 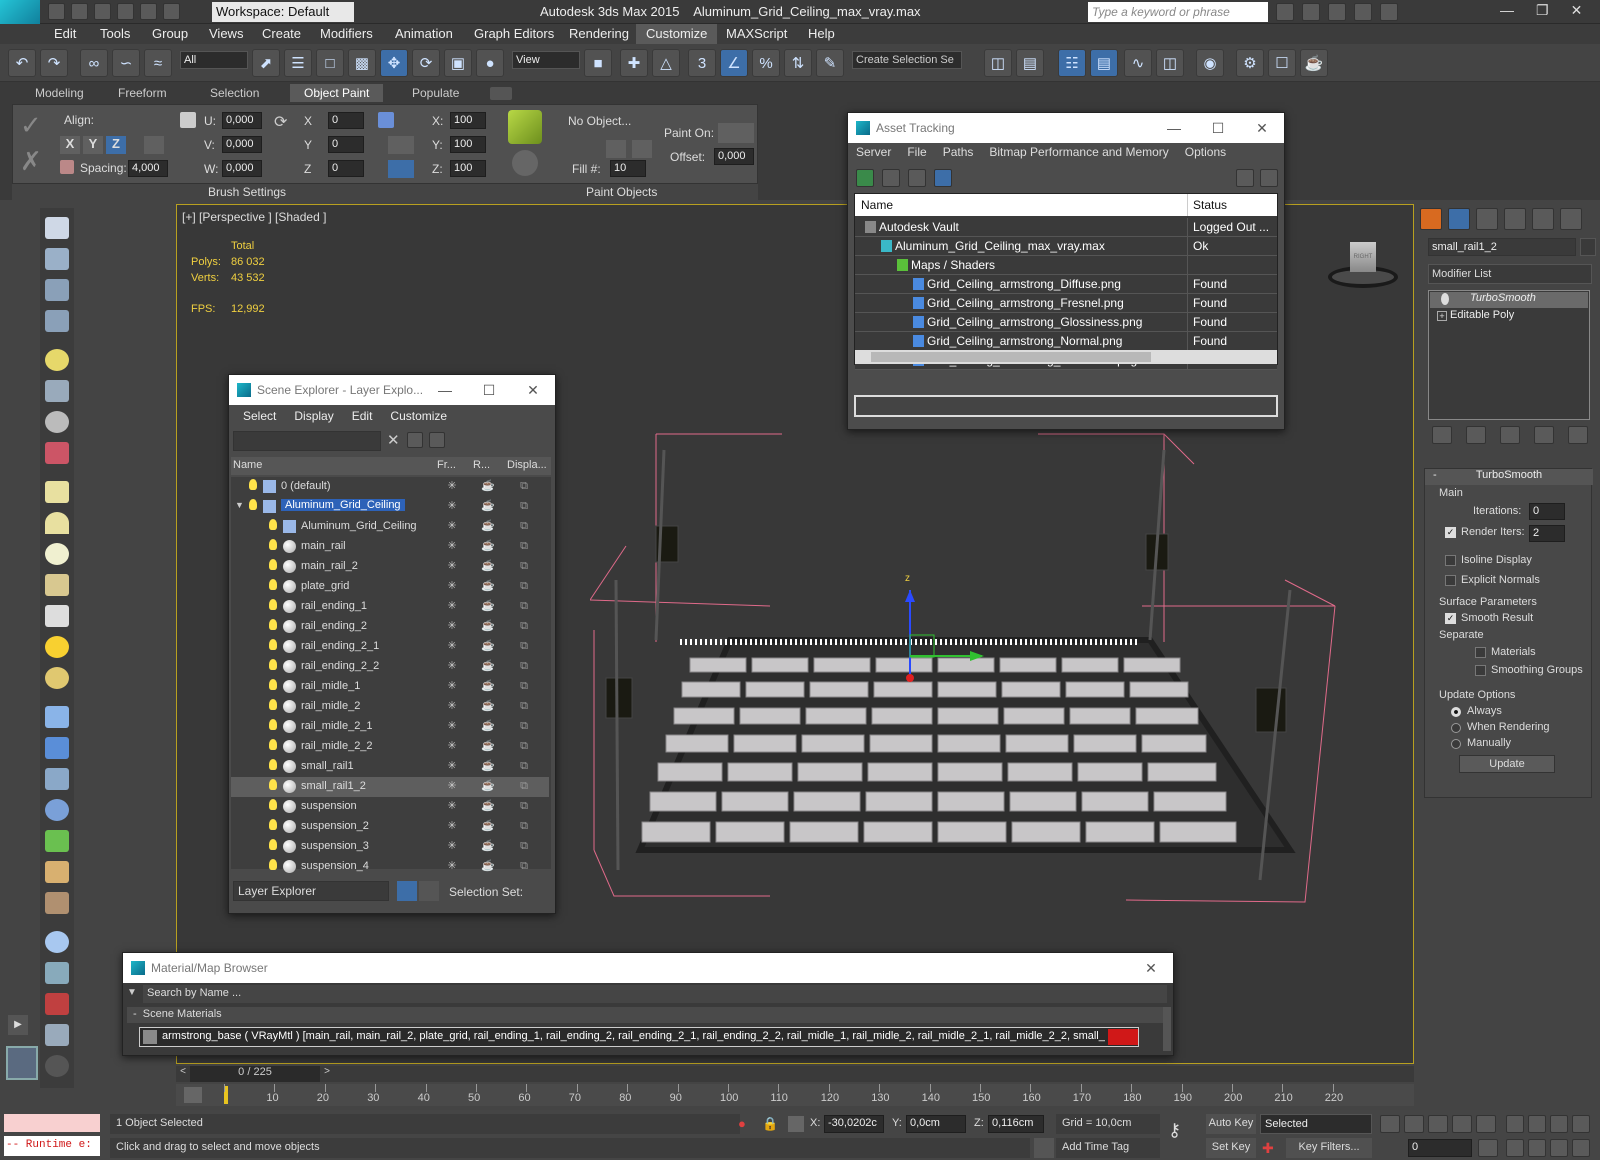 I want to click on open-file-icon, so click(x=79, y=11).